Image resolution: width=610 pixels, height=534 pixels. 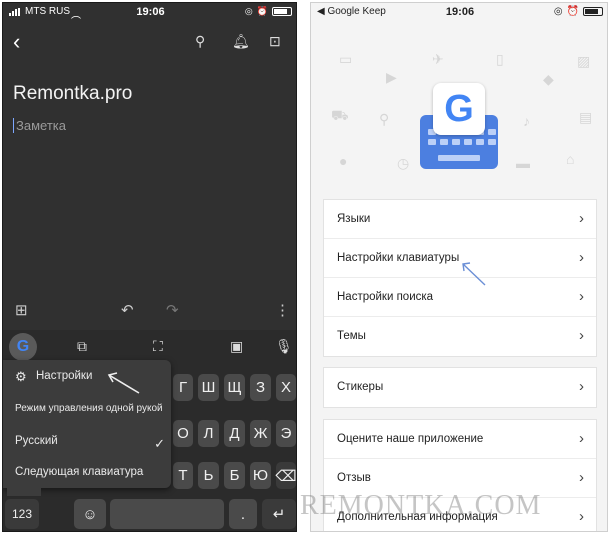 What do you see at coordinates (72, 94) in the screenshot?
I see `note-title: Remontka.pro` at bounding box center [72, 94].